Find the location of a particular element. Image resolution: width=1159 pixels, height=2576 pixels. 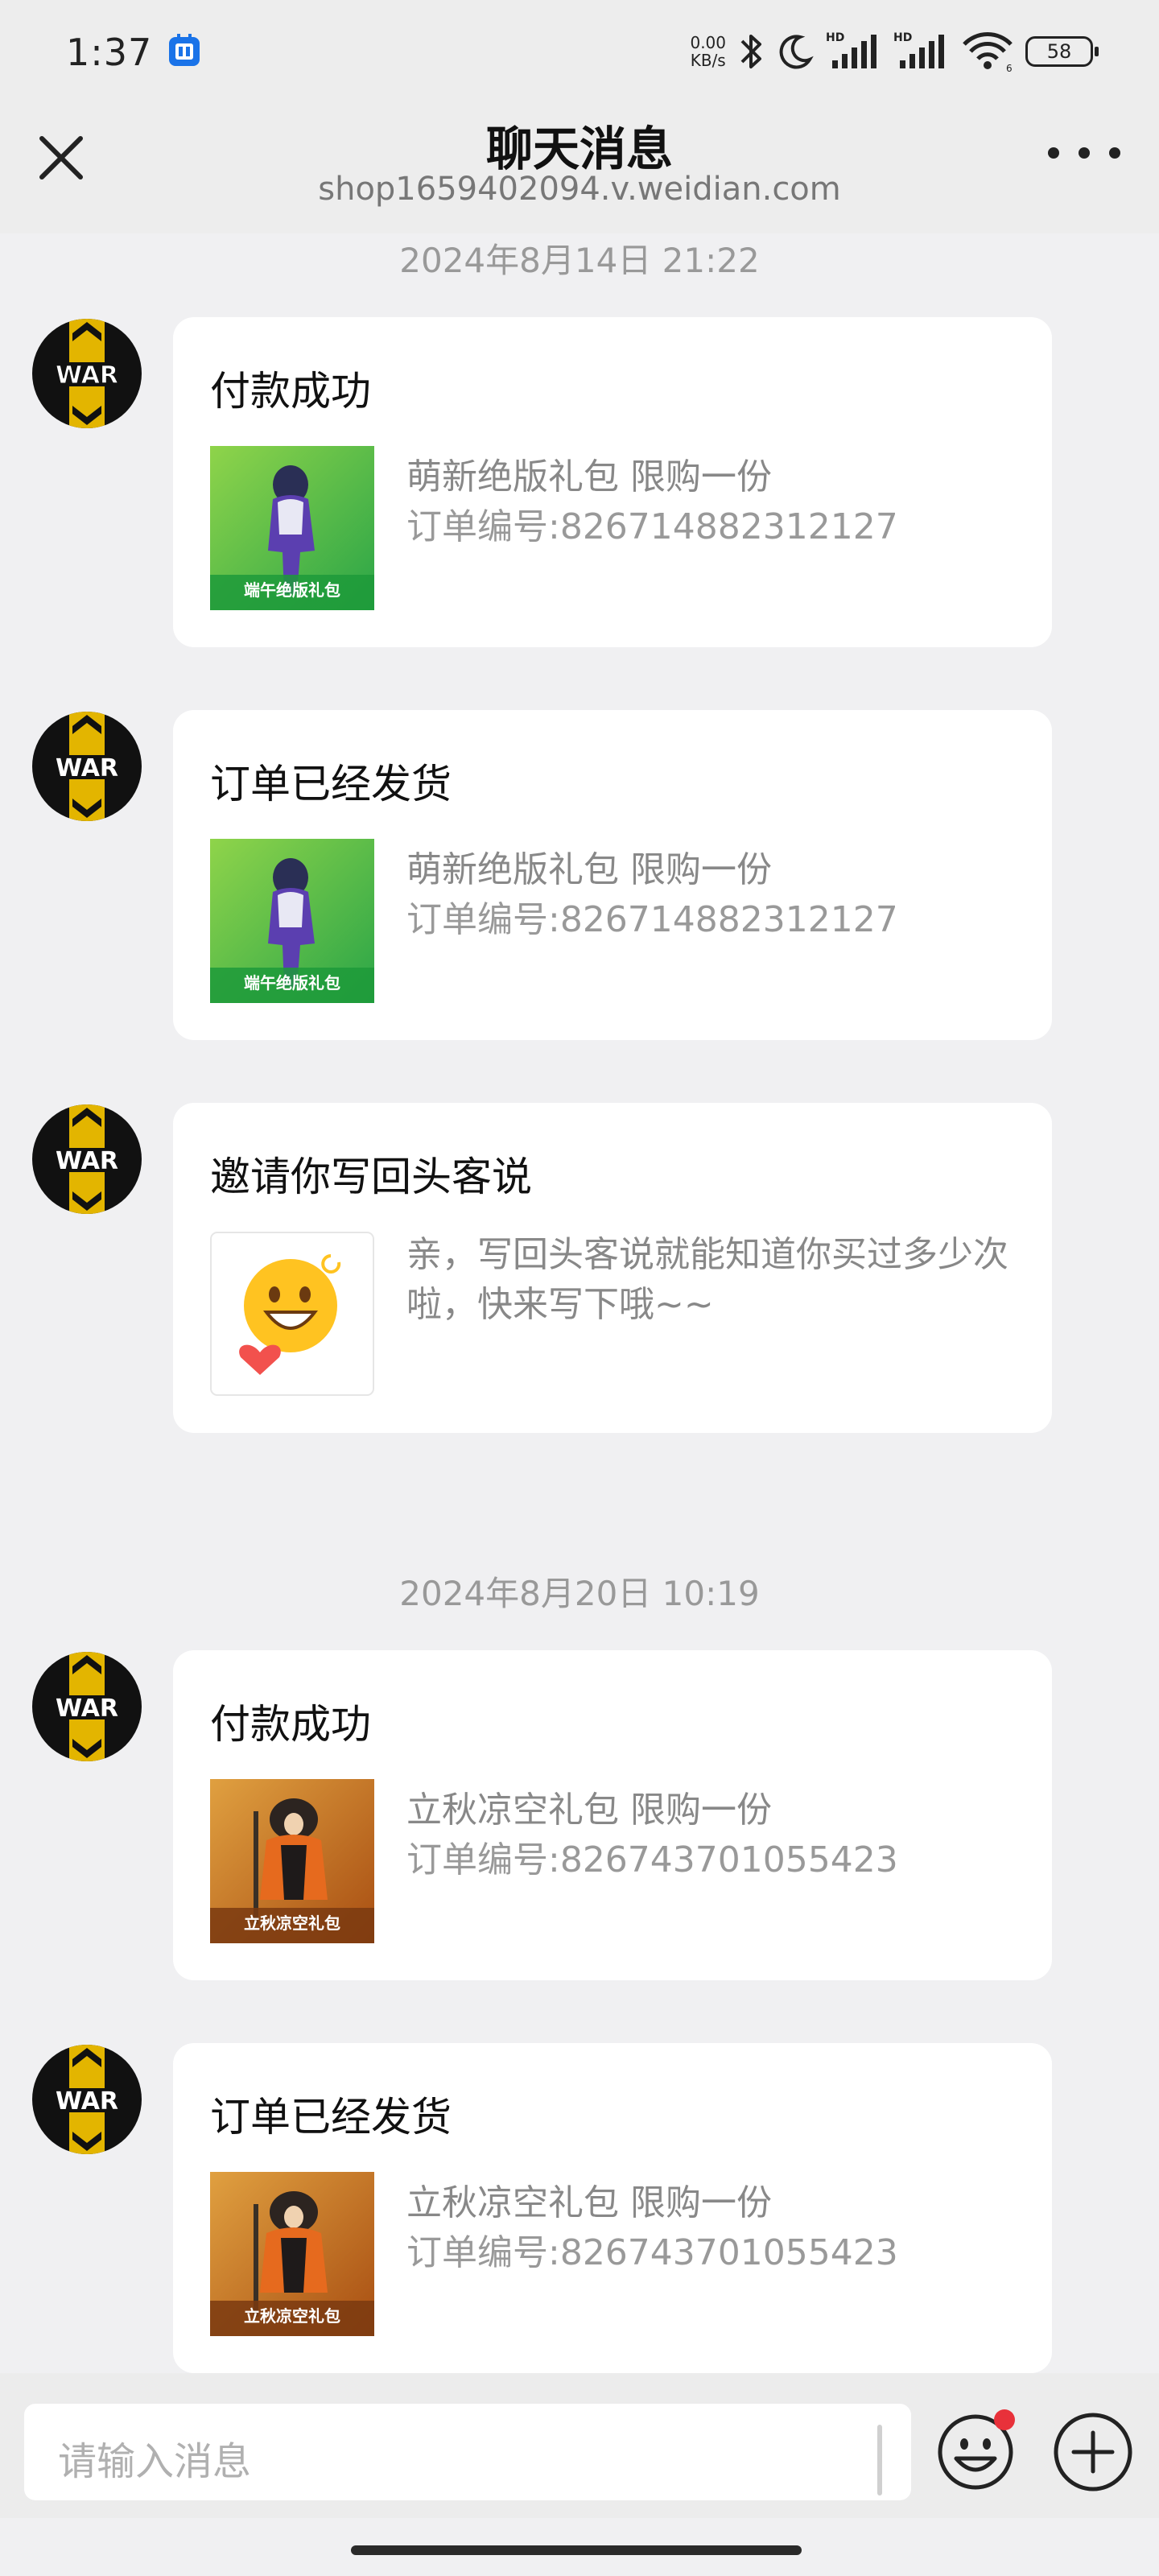

add-plus-icon is located at coordinates (1093, 2450).